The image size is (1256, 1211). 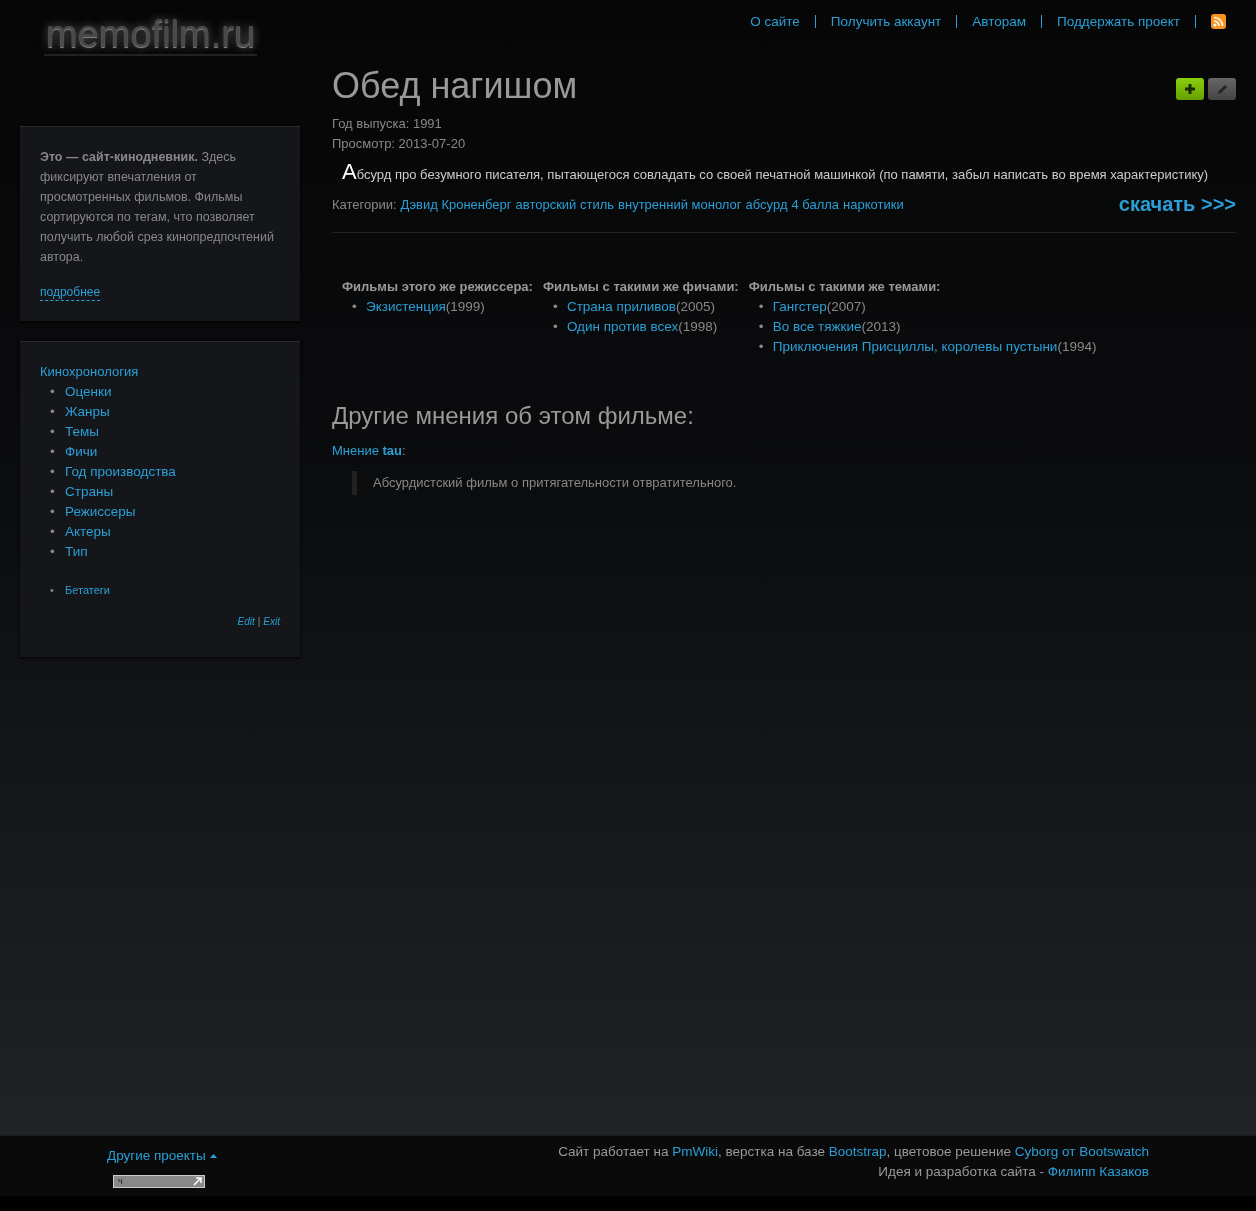 What do you see at coordinates (82, 431) in the screenshot?
I see `nav-link: Темы` at bounding box center [82, 431].